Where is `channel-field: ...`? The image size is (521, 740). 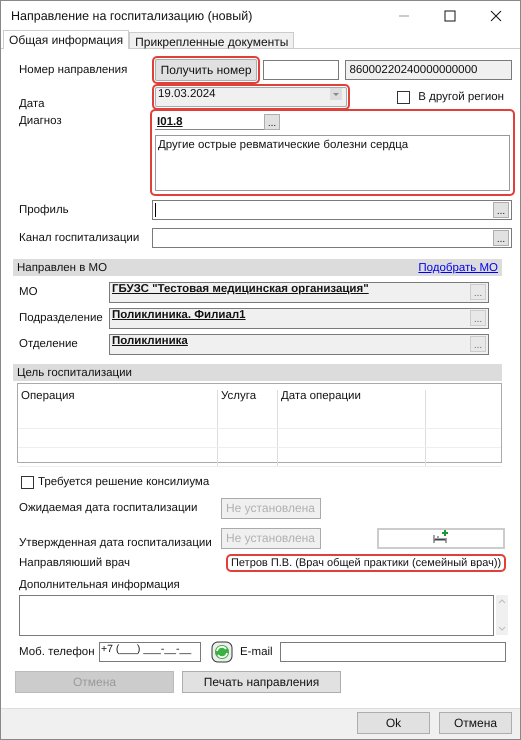 channel-field: ... is located at coordinates (332, 238).